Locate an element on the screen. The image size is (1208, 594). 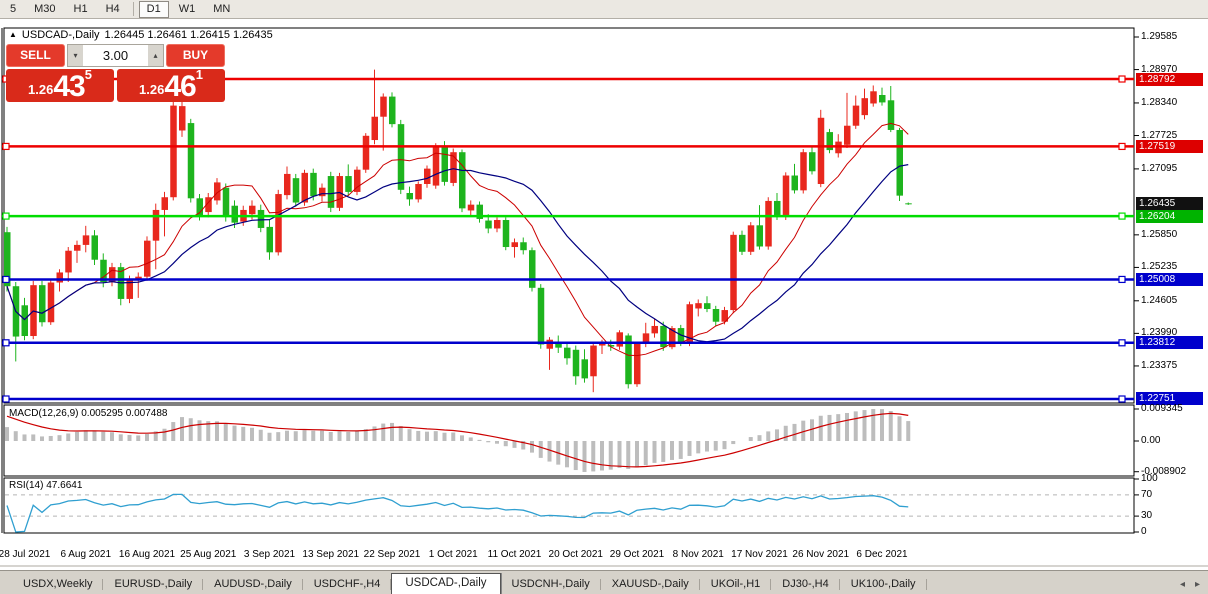
price-axis-tick: 1.29585 is located at coordinates (1159, 36).